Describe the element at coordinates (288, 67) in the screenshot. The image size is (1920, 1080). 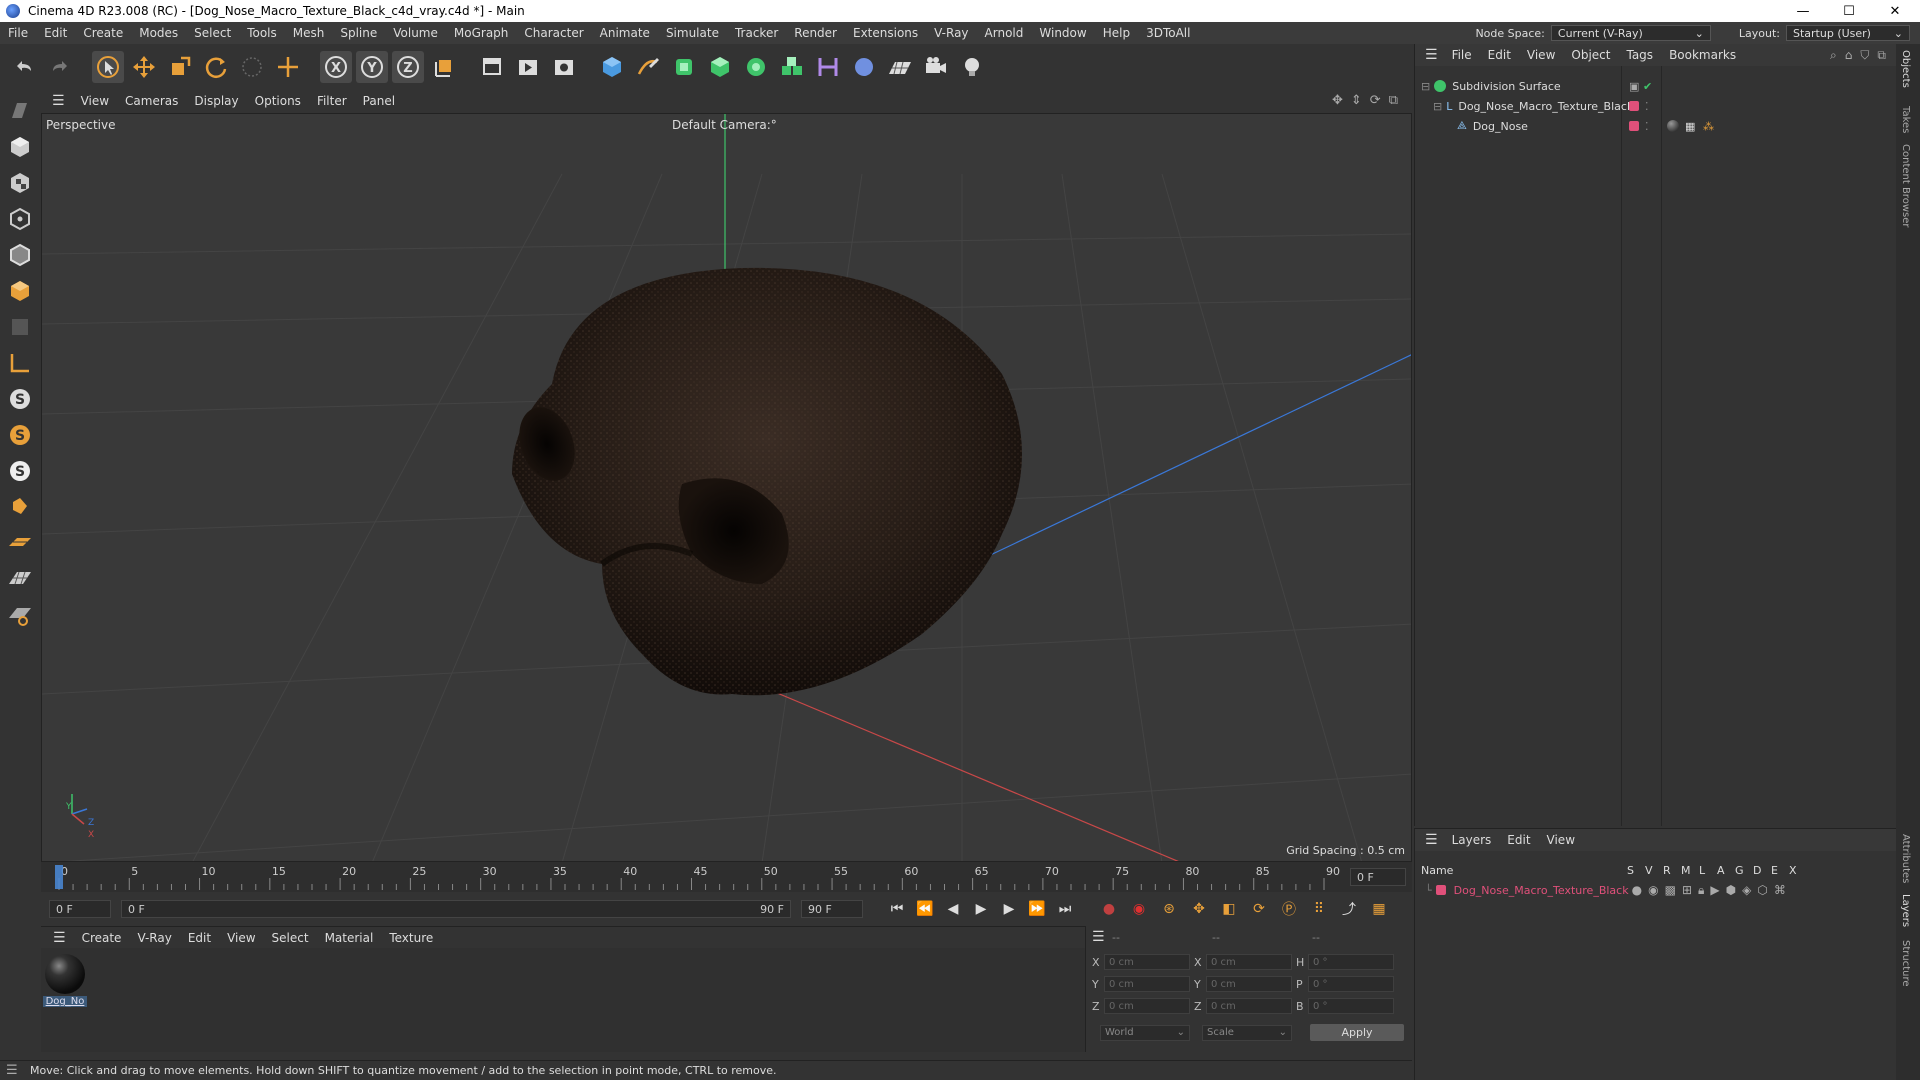
I see `transform-button` at that location.